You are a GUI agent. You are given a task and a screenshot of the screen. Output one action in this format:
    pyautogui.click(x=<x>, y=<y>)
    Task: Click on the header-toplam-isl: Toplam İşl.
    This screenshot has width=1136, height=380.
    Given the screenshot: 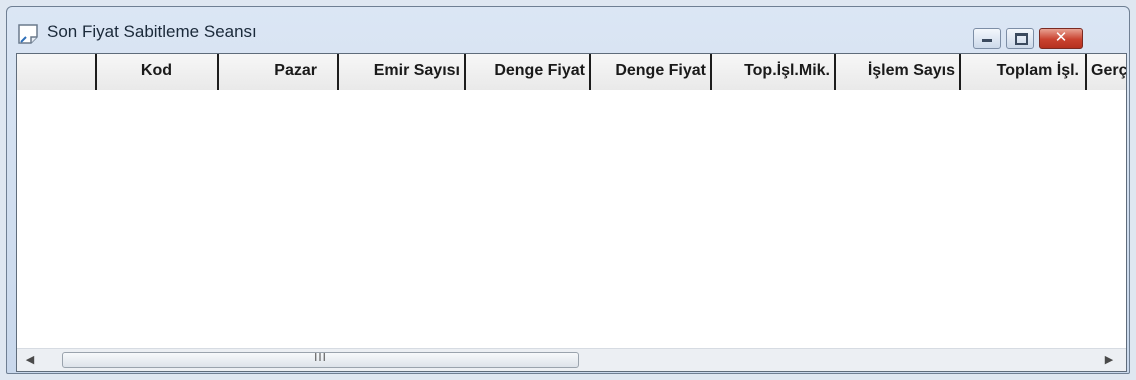 What is the action you would take?
    pyautogui.click(x=1024, y=72)
    